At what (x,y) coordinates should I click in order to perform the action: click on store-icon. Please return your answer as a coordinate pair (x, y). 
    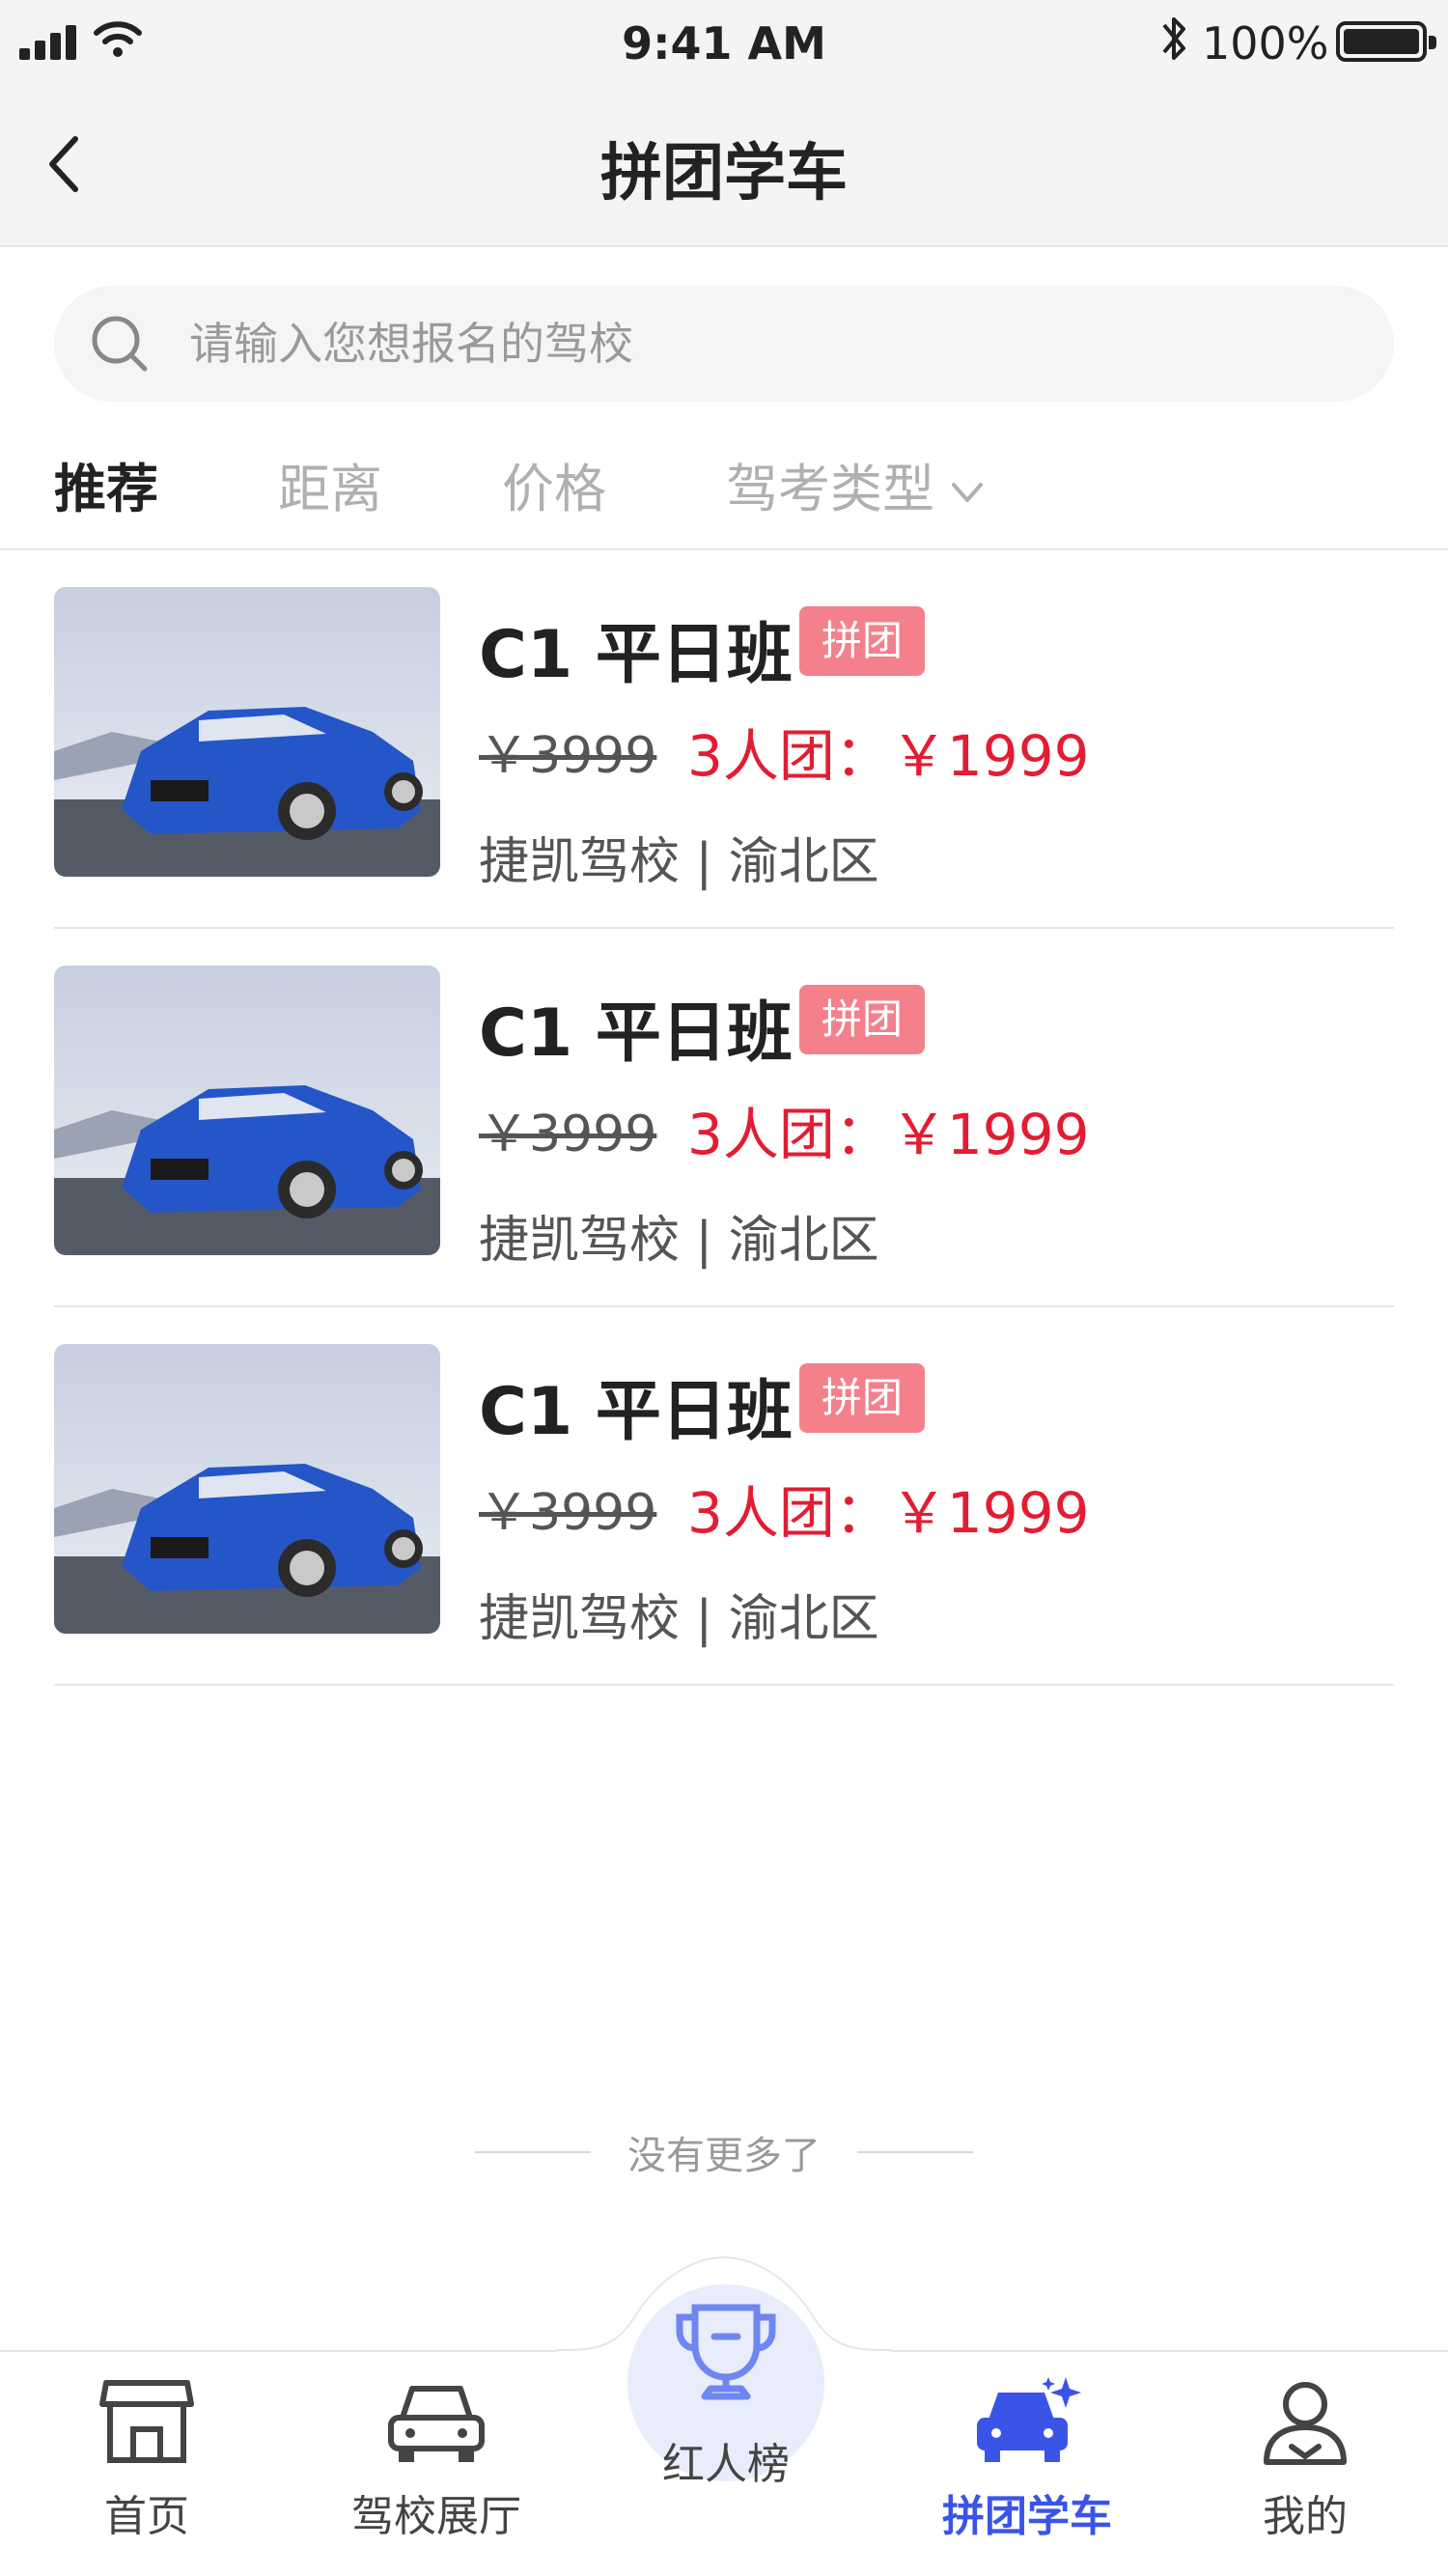
    Looking at the image, I should click on (146, 2422).